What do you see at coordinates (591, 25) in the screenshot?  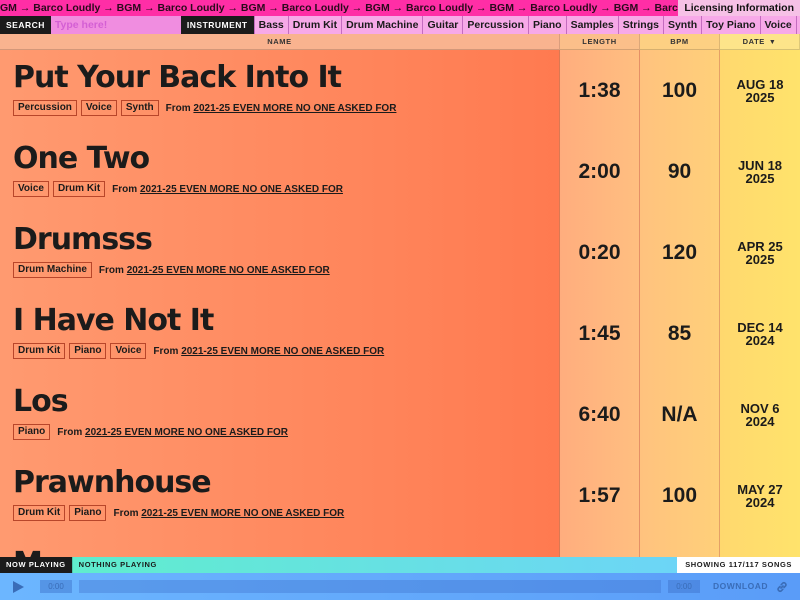 I see `instrument-option-samples: Samples` at bounding box center [591, 25].